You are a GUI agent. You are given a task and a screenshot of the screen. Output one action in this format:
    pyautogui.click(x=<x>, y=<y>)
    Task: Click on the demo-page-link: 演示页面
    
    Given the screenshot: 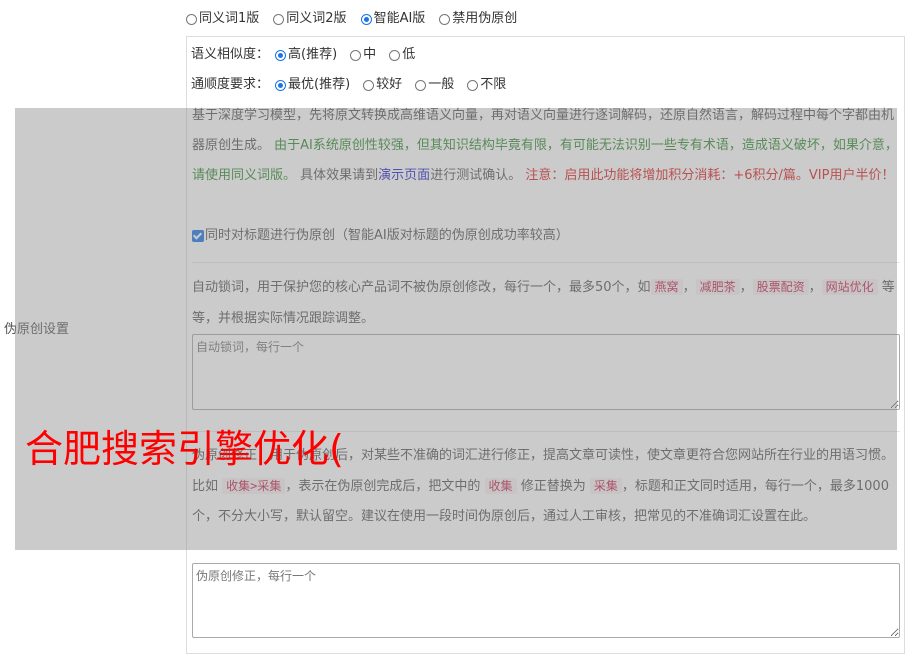 What is the action you would take?
    pyautogui.click(x=404, y=175)
    